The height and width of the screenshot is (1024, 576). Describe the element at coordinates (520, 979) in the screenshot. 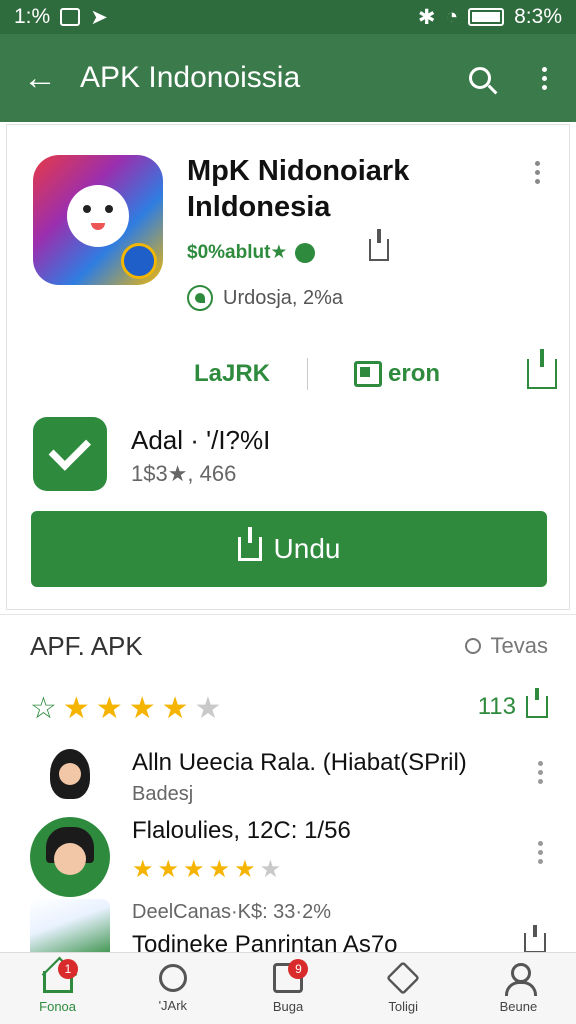

I see `person-icon` at that location.